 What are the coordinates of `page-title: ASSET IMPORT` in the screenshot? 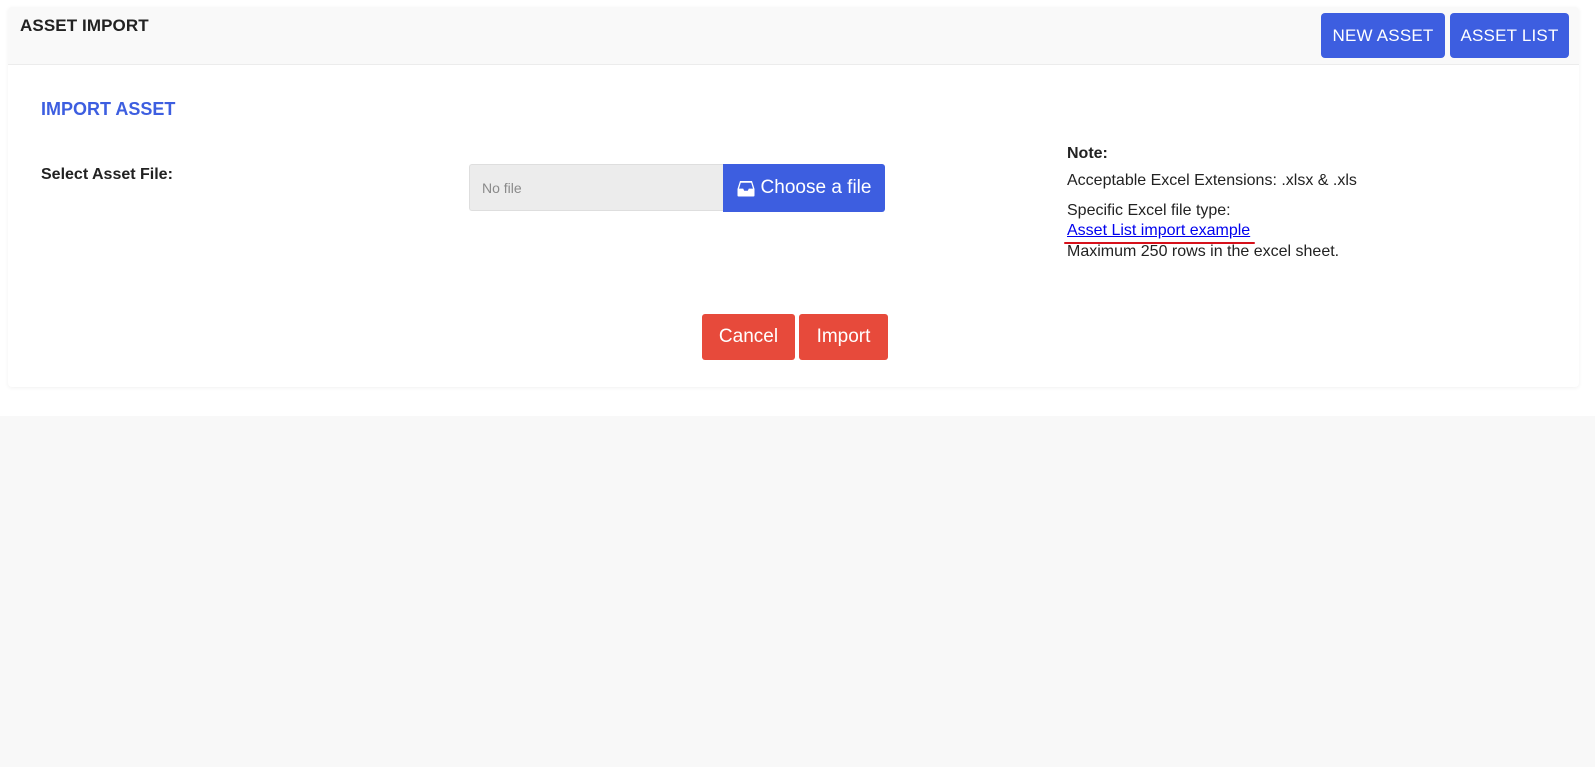 It's located at (84, 25).